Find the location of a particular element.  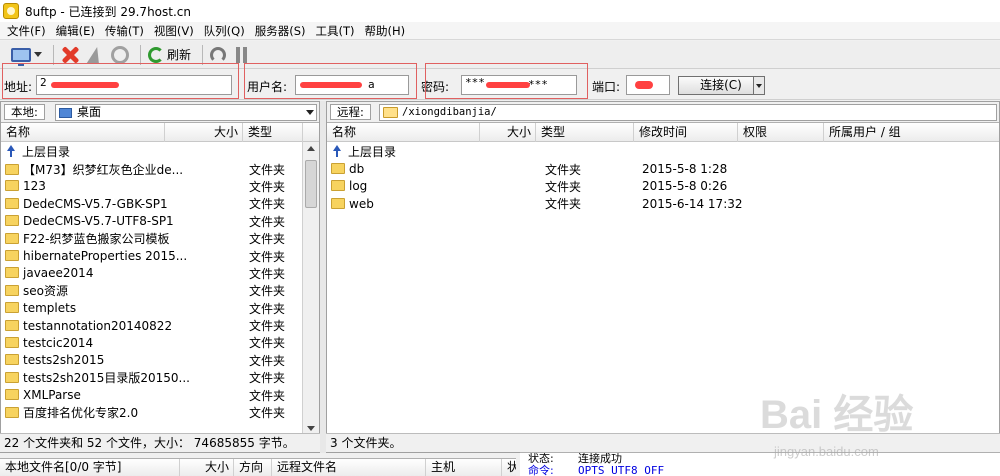

message-log: 状态: 连接成功 命令: OPTS UTF8 OFF is located at coordinates (760, 464).